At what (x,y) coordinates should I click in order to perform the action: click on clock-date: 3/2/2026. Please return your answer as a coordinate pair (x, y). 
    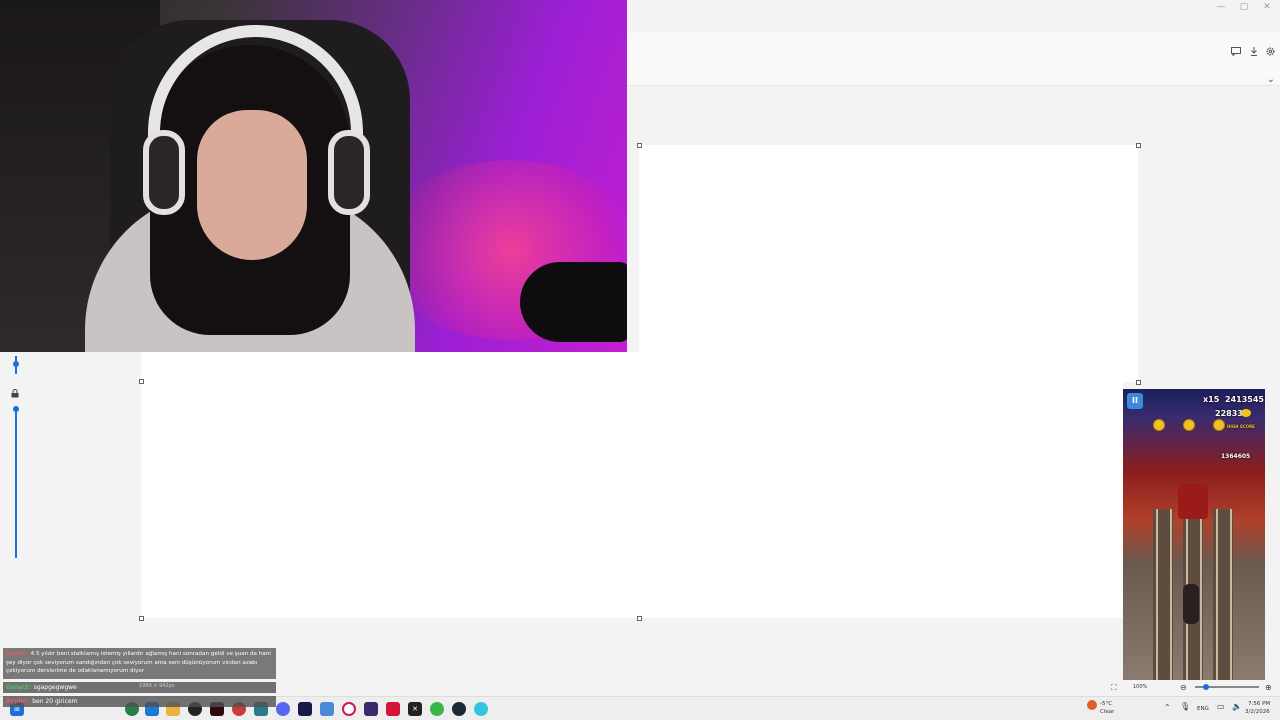
    Looking at the image, I should click on (1257, 712).